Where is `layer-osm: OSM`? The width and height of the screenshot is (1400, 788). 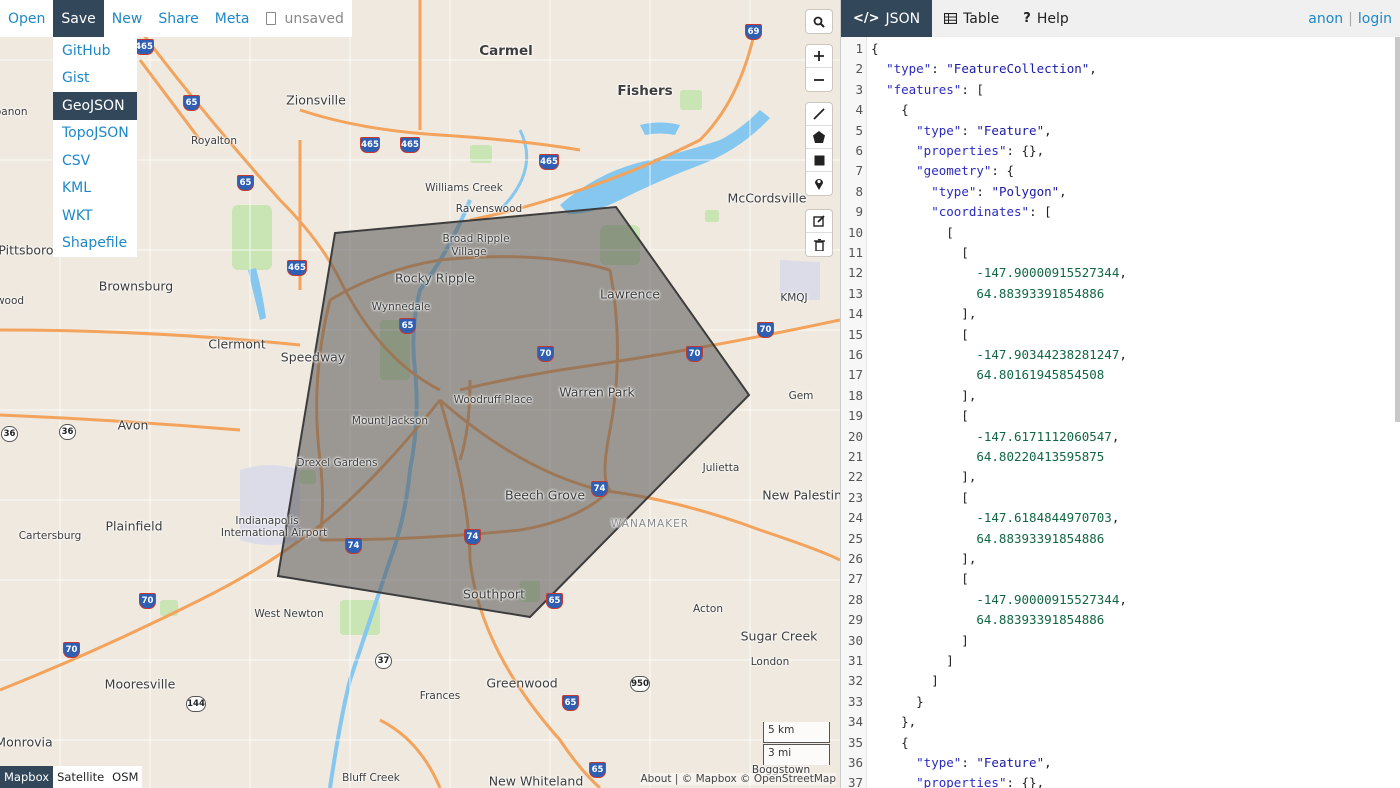 layer-osm: OSM is located at coordinates (125, 777).